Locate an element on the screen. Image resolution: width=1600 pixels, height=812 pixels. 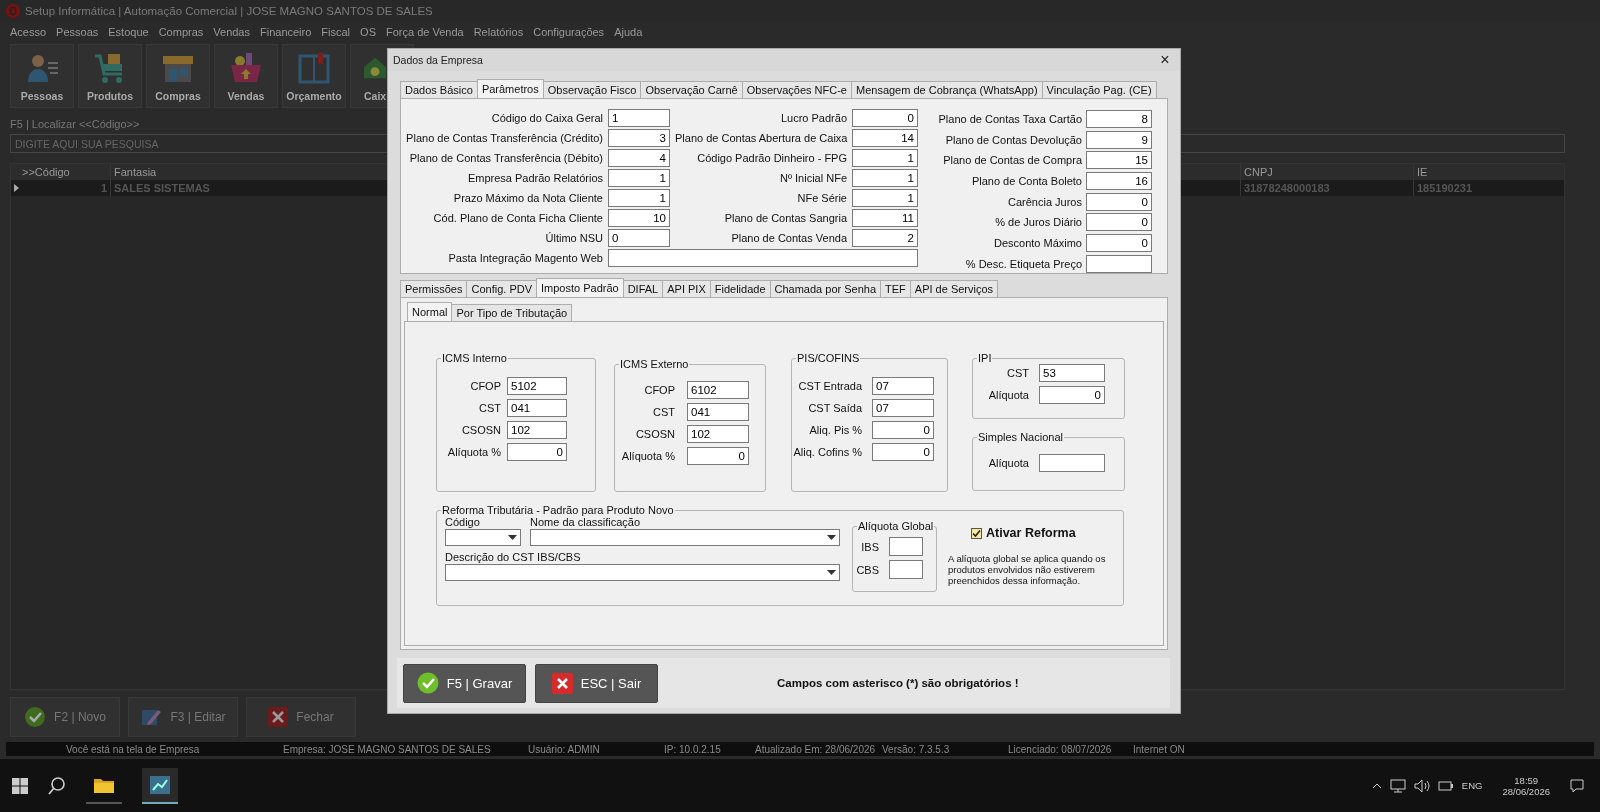
field-label: IBS is located at coordinates (869, 546).